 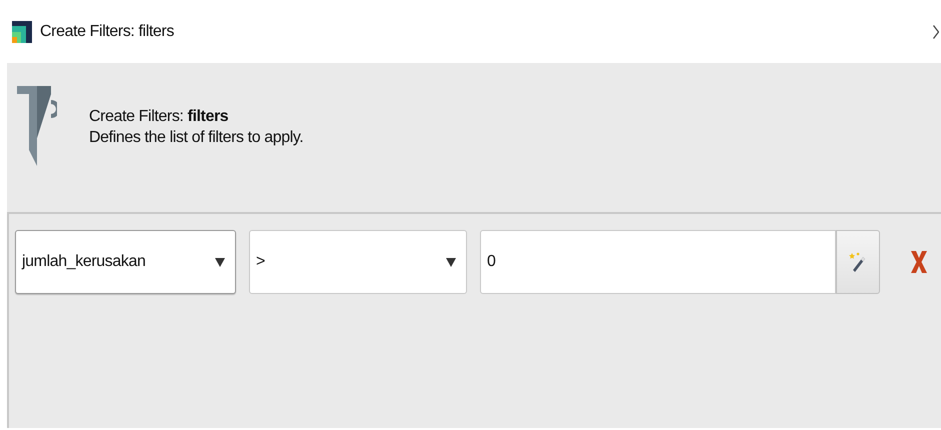 What do you see at coordinates (260, 262) in the screenshot?
I see `dropdown-value: >` at bounding box center [260, 262].